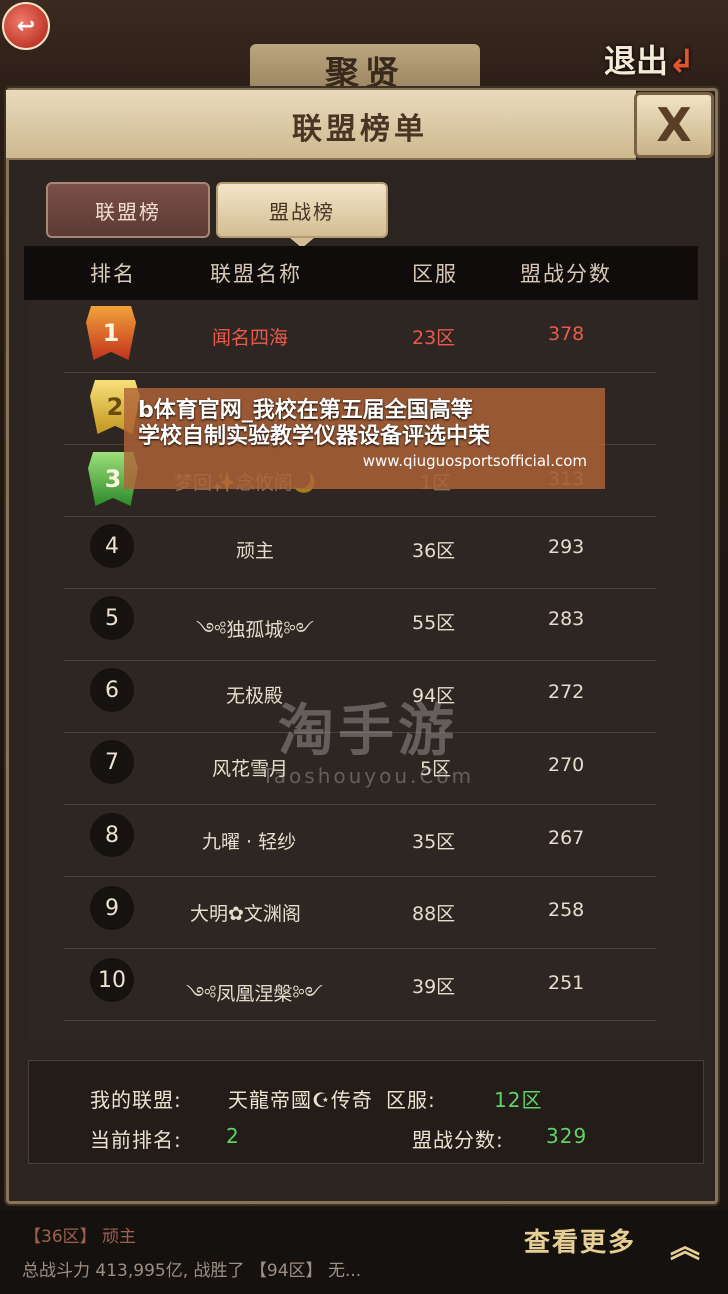  I want to click on ticker-line-1: 【36区】 顽主, so click(80, 1237).